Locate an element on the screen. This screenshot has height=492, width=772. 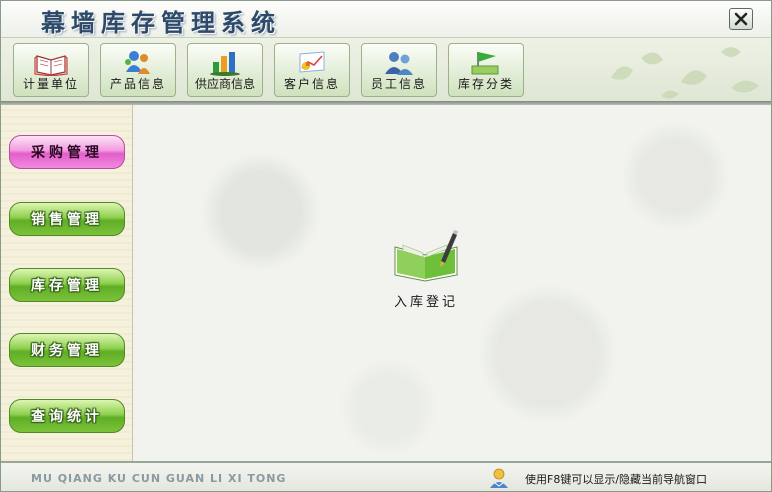
toolbar-item-label: 员工信息 is located at coordinates (398, 84).